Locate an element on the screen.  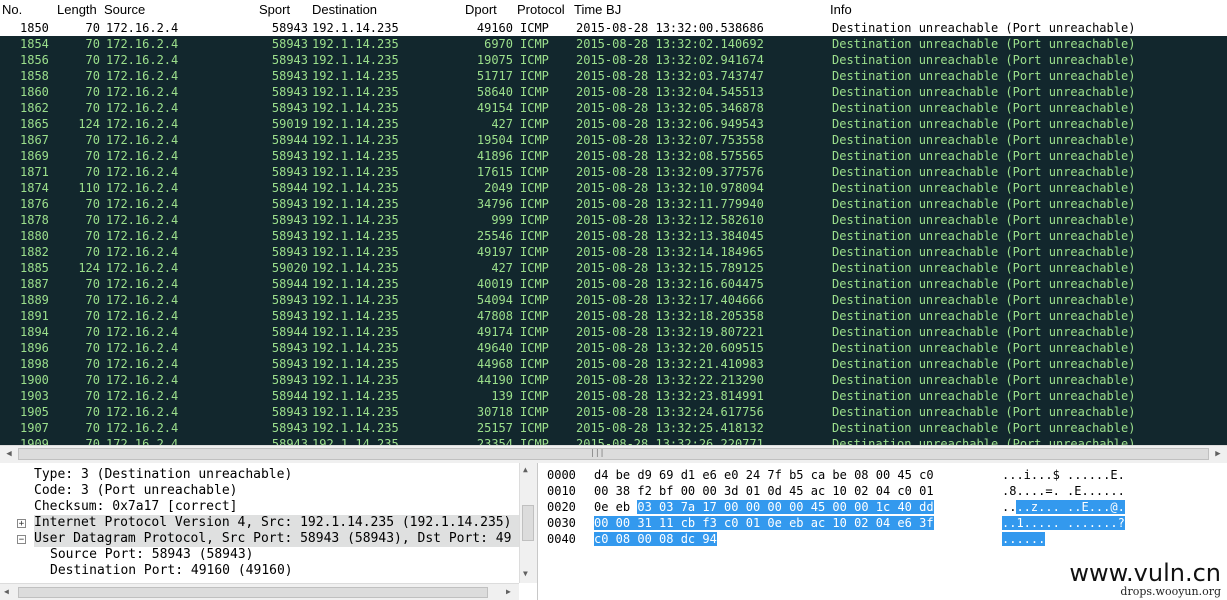
packet-time: 2015-08-28 13:32:17.404666 is located at coordinates (670, 300).